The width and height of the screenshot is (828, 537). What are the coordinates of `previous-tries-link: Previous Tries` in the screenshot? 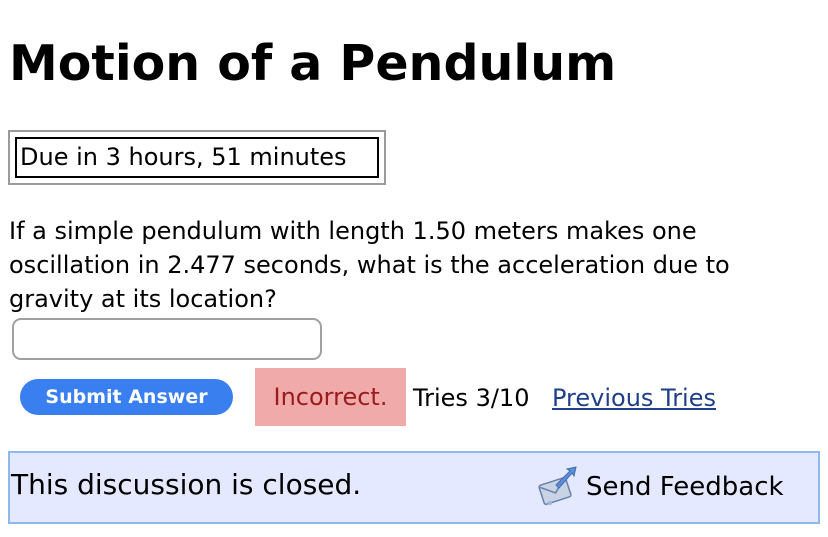 It's located at (634, 398).